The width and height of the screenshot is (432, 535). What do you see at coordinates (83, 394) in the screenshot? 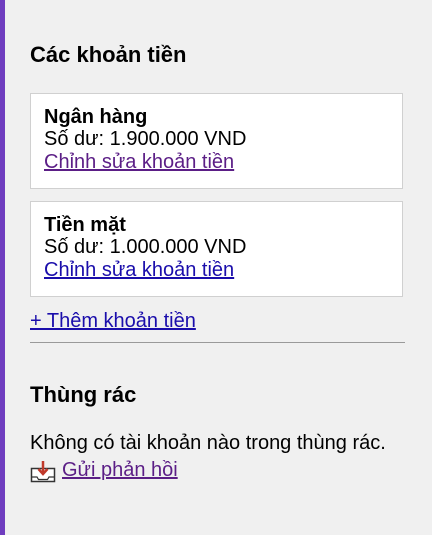
I see `trash-section-title: Thùng rác` at bounding box center [83, 394].